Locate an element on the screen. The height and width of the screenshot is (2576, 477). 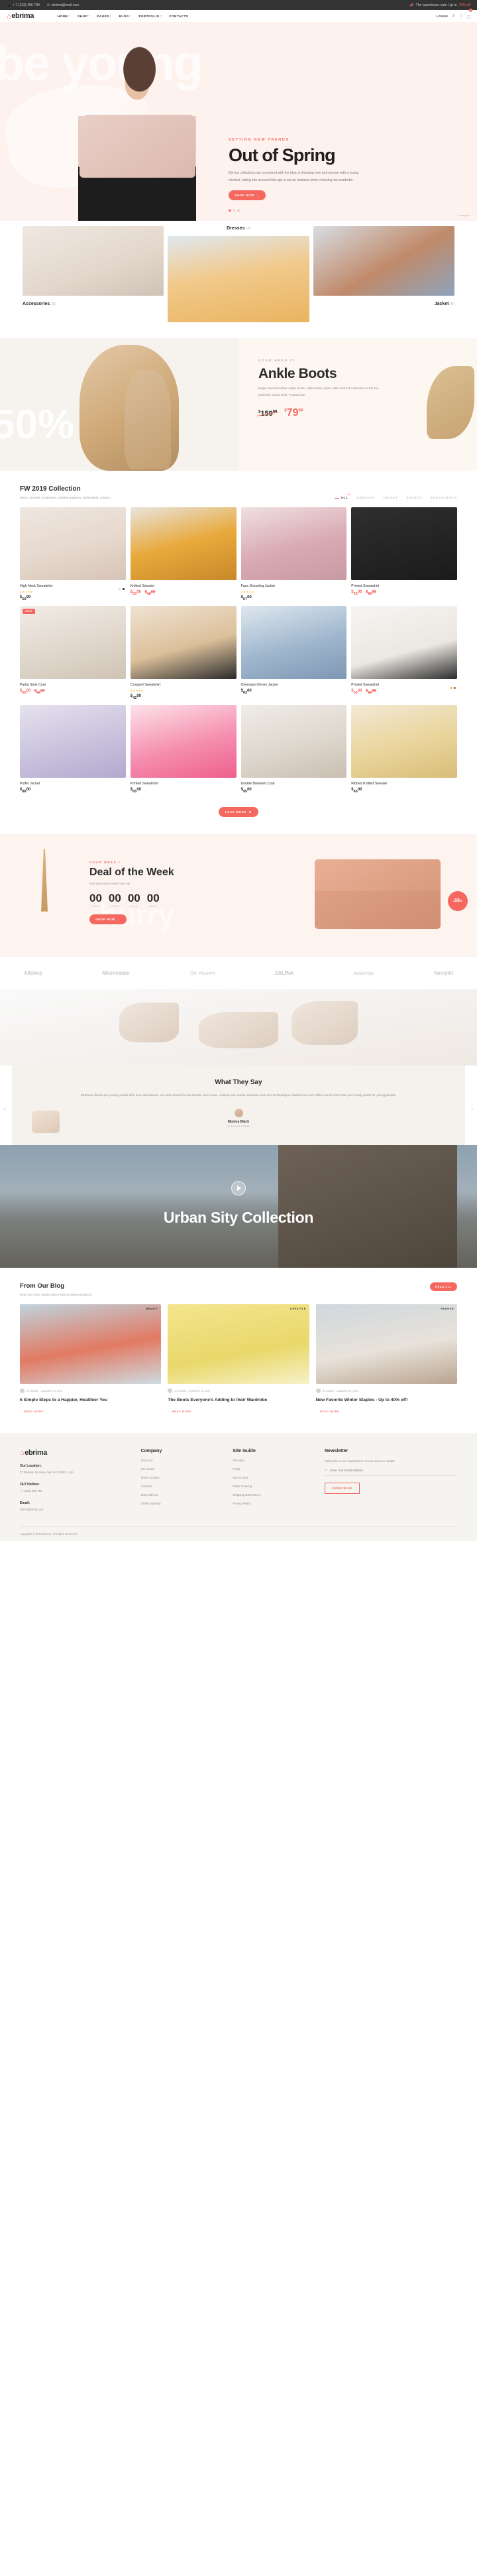
product-card: Knitted Sweater $2000 $1800 is located at coordinates (183, 554).